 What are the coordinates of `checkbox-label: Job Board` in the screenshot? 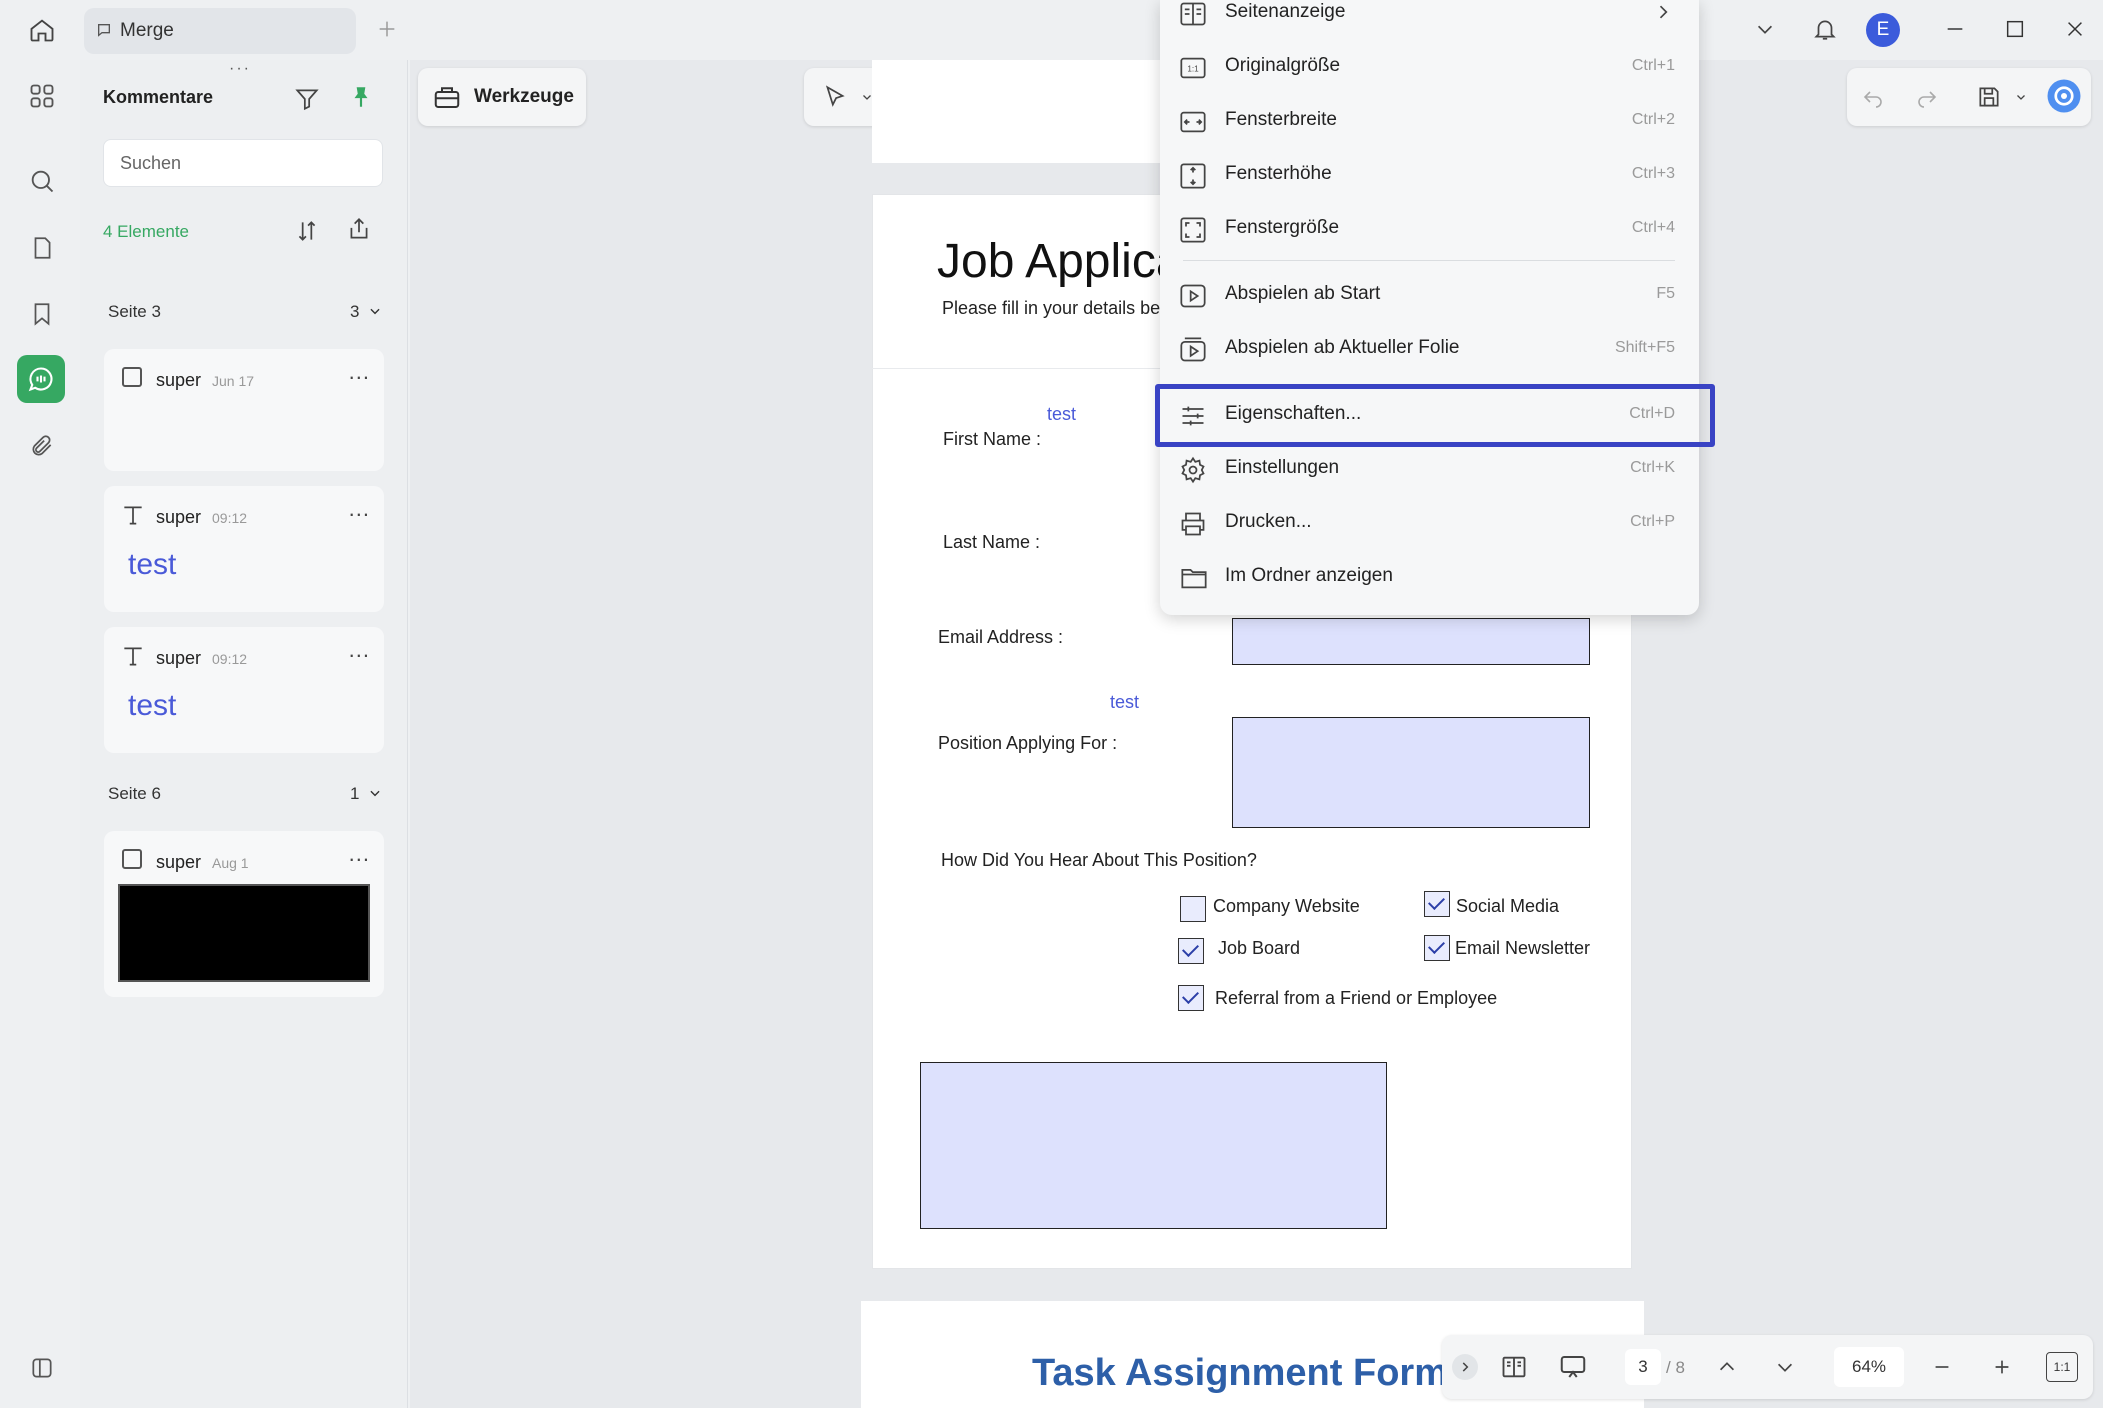 It's located at (1259, 948).